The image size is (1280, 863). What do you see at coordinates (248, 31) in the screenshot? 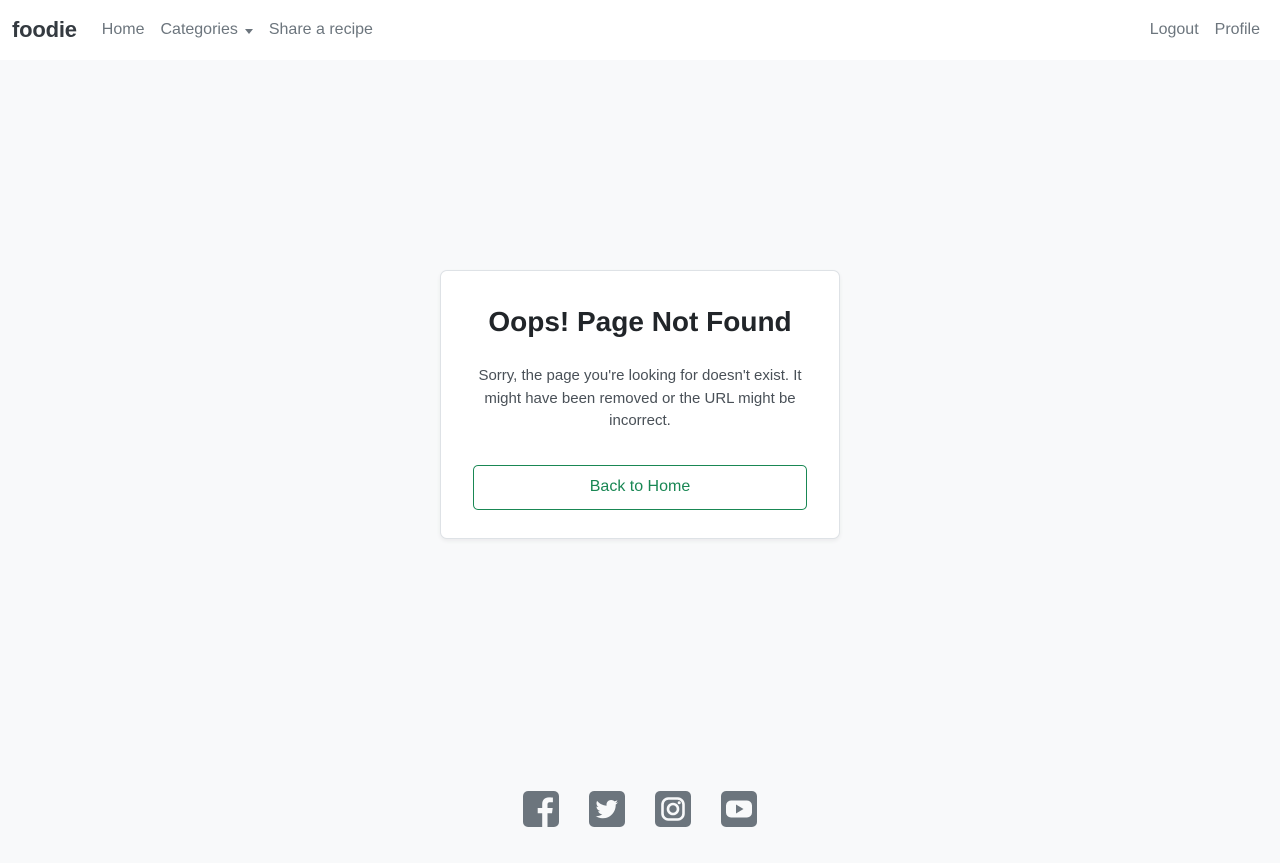
I see `caret-down-icon` at bounding box center [248, 31].